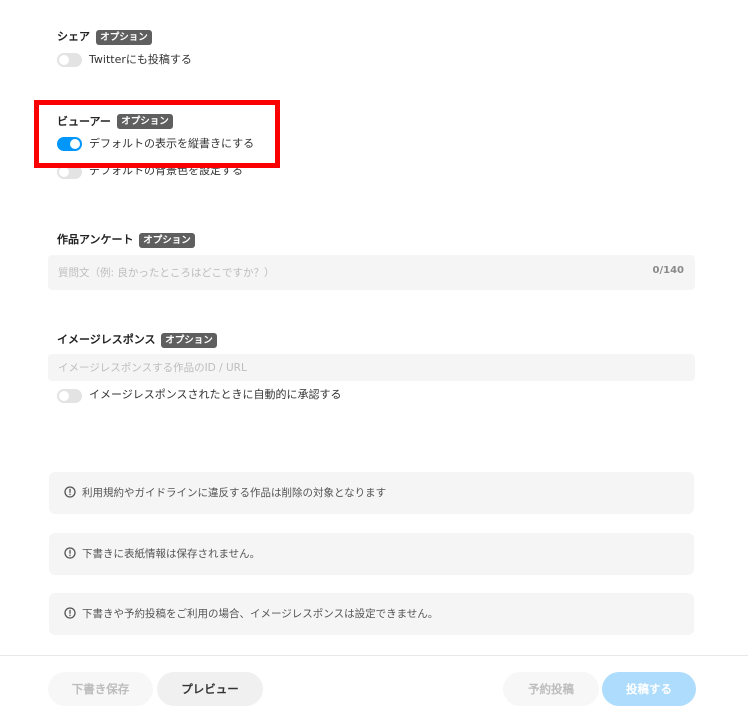  What do you see at coordinates (551, 689) in the screenshot?
I see `schedule-post-button: 予約投稿` at bounding box center [551, 689].